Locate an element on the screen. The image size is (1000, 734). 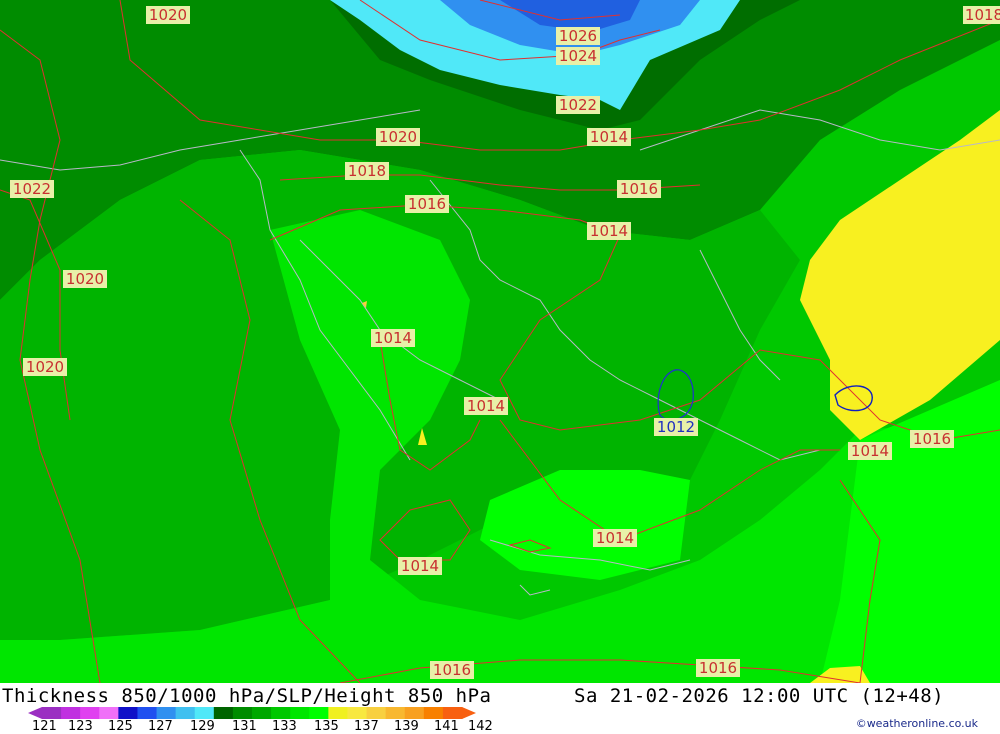
legend-tick-label: 123 is located at coordinates (80, 726).